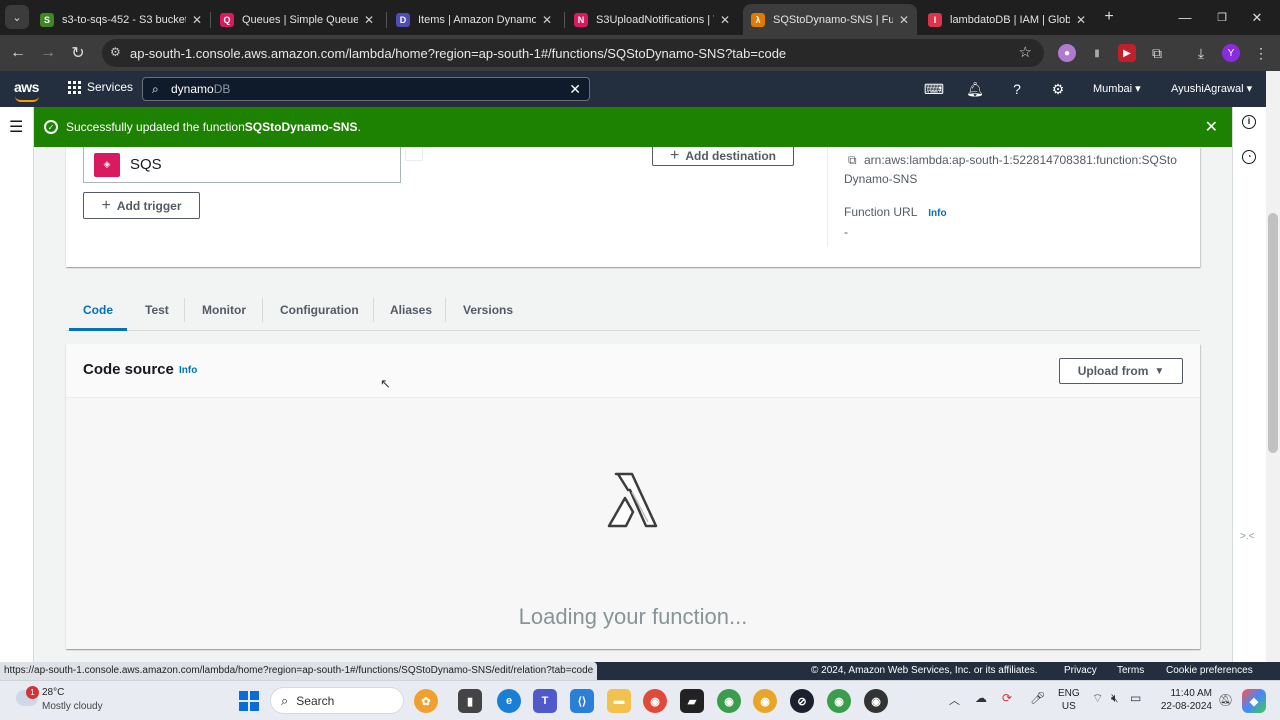 The width and height of the screenshot is (1280, 720). What do you see at coordinates (337, 700) in the screenshot?
I see `taskbar-search-box: ⌕ Search` at bounding box center [337, 700].